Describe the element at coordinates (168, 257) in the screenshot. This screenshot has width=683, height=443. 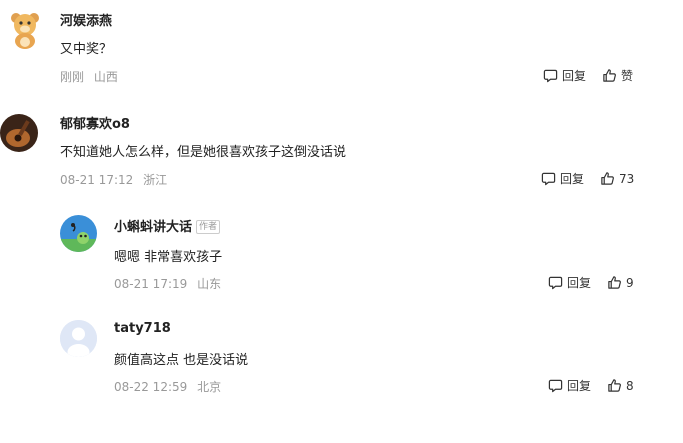
I see `reply-text: 嗯嗯 非常喜欢孩子` at that location.